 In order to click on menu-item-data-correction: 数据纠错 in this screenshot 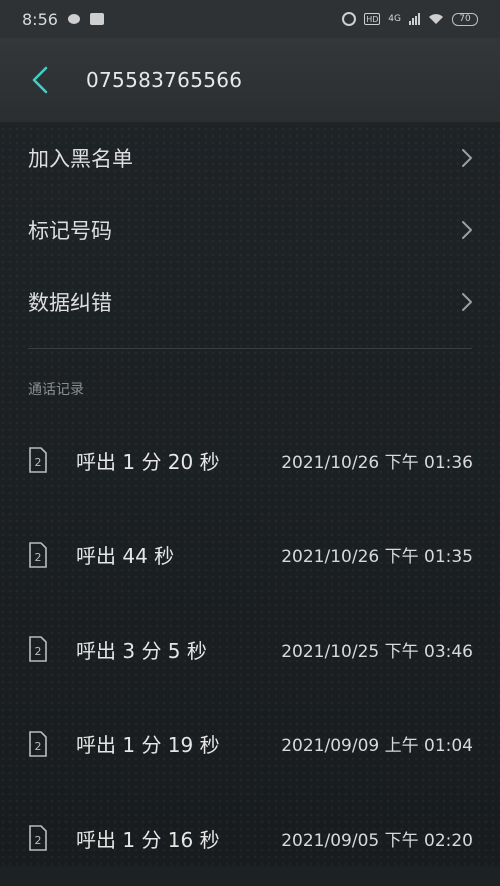, I will do `click(250, 302)`.